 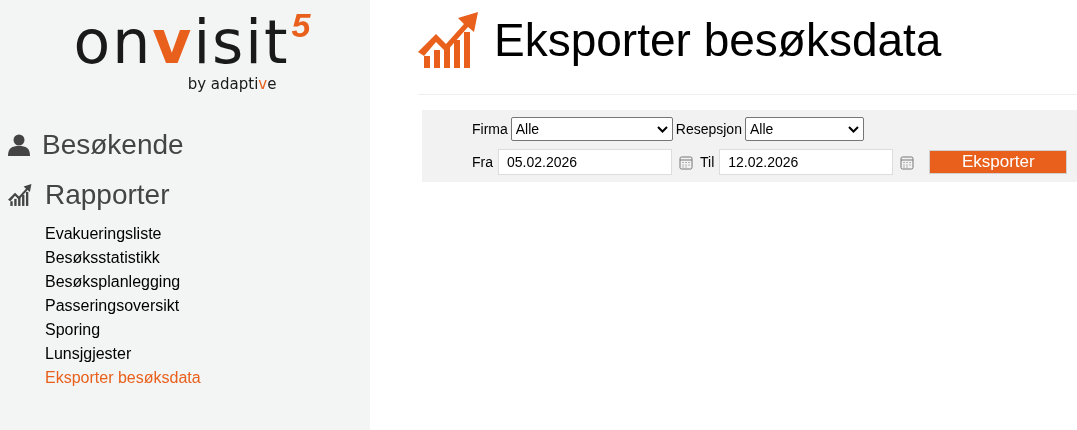 What do you see at coordinates (490, 129) in the screenshot?
I see `field-label: Firma` at bounding box center [490, 129].